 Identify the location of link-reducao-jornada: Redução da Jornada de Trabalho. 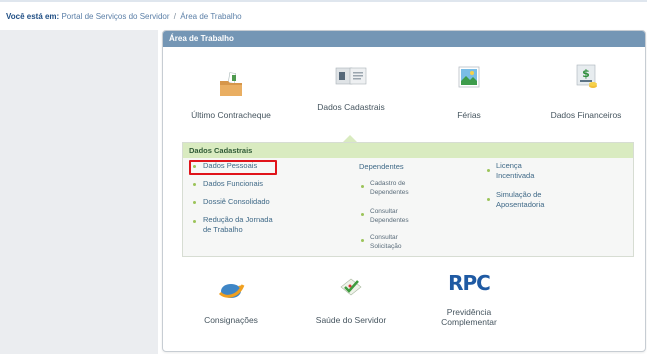
(243, 225).